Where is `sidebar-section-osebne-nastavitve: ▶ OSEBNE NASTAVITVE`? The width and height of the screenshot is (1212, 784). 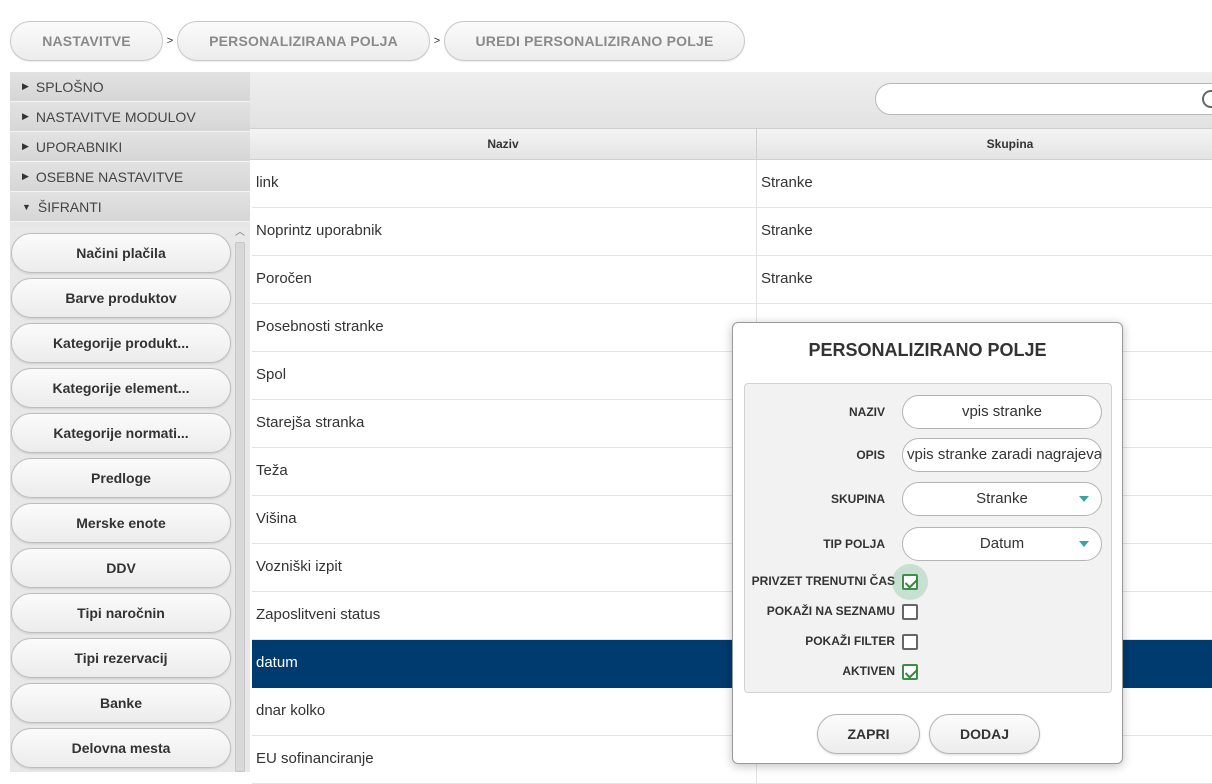 sidebar-section-osebne-nastavitve: ▶ OSEBNE NASTAVITVE is located at coordinates (130, 177).